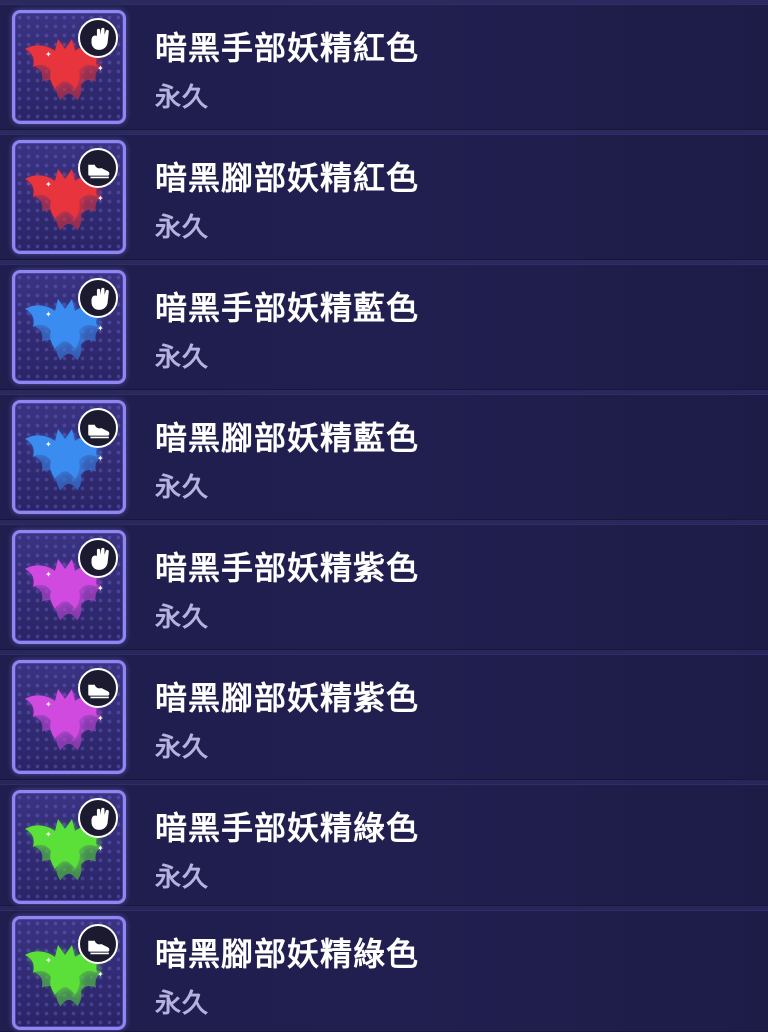  I want to click on item-title: 暗黑腳部妖精藍色, so click(287, 438).